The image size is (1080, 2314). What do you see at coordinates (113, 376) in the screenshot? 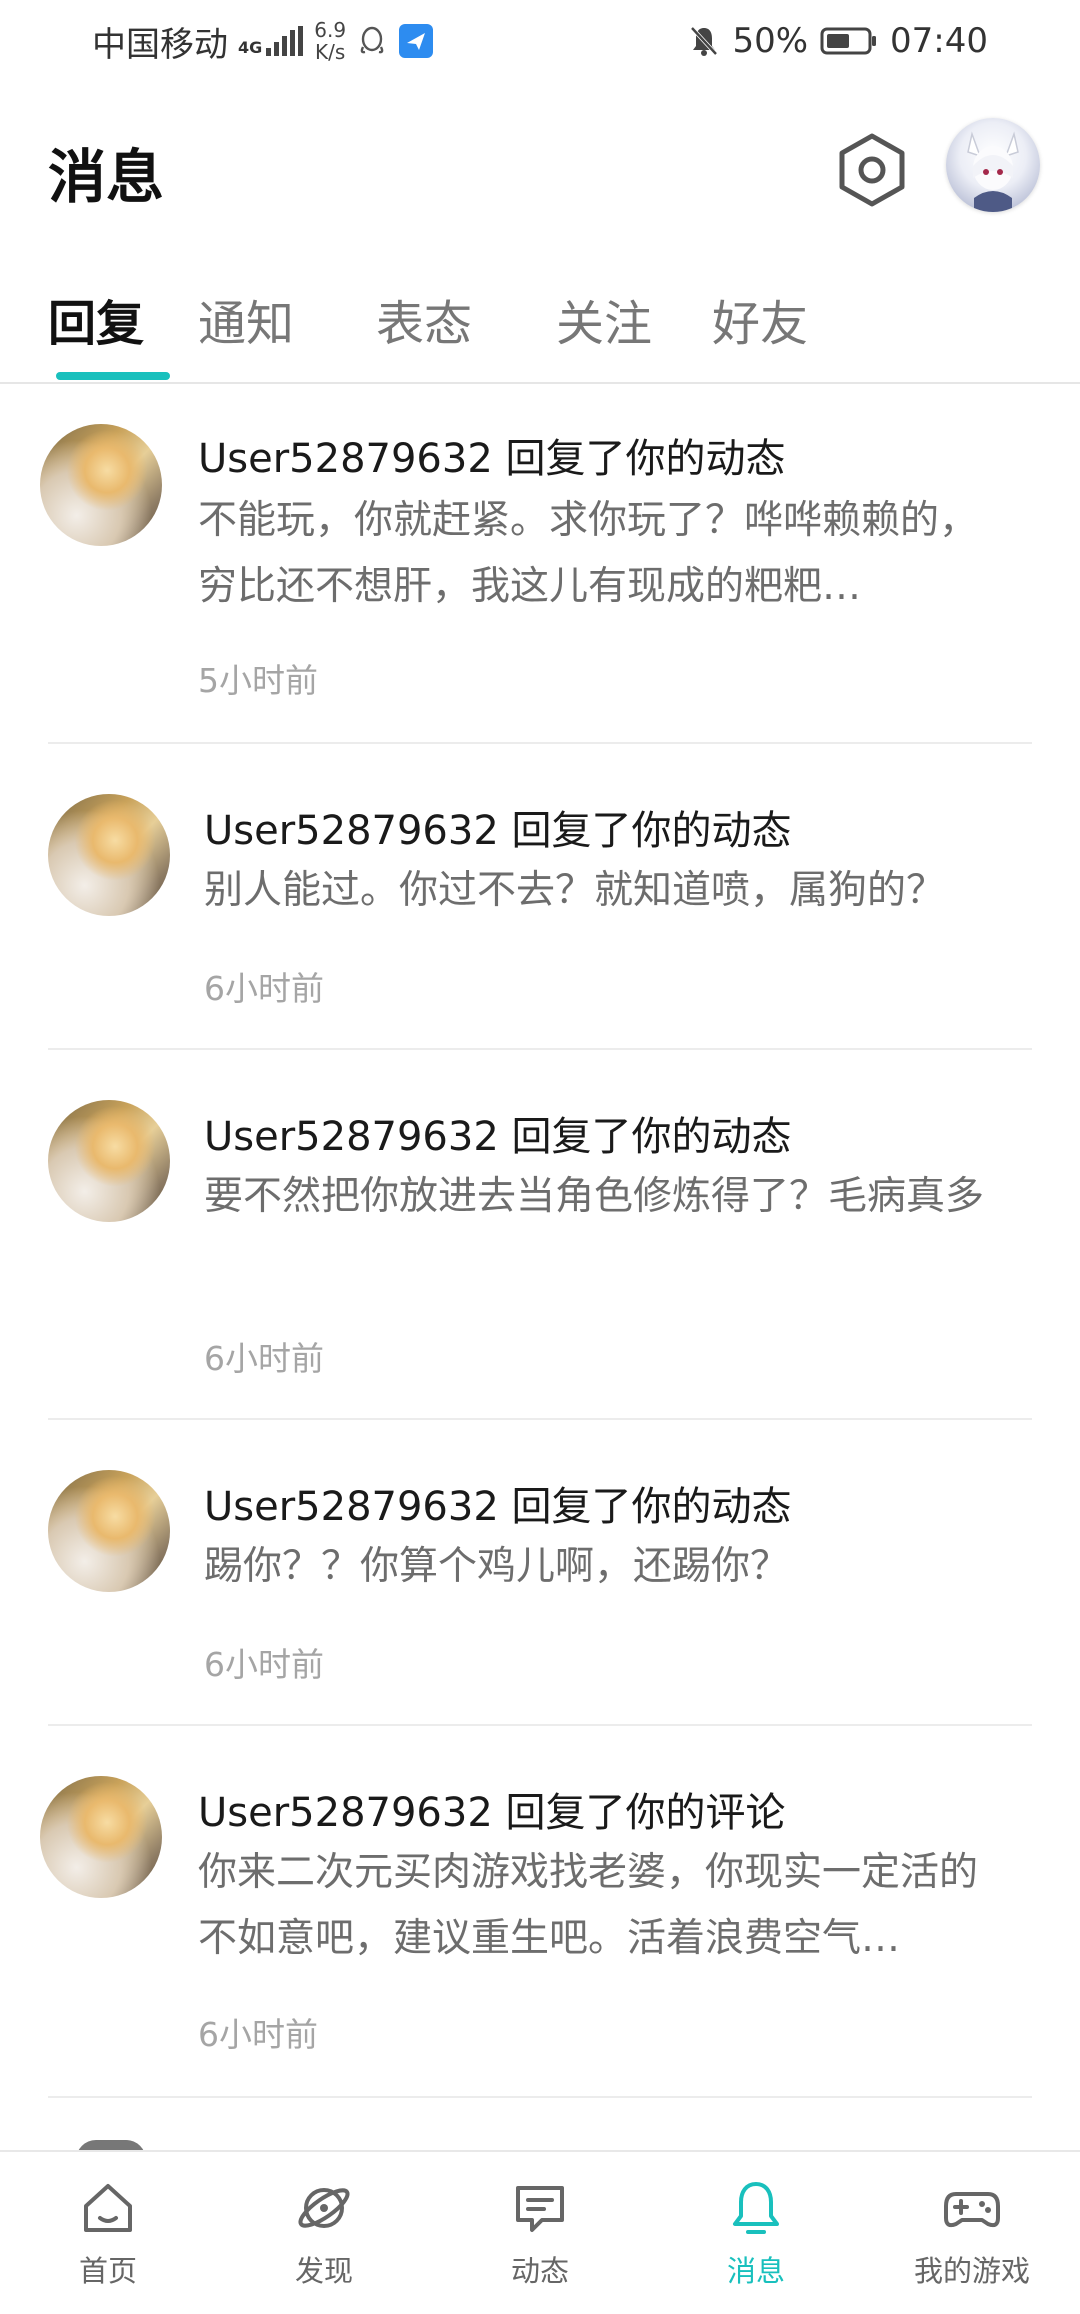
I see `active-tab-indicator` at bounding box center [113, 376].